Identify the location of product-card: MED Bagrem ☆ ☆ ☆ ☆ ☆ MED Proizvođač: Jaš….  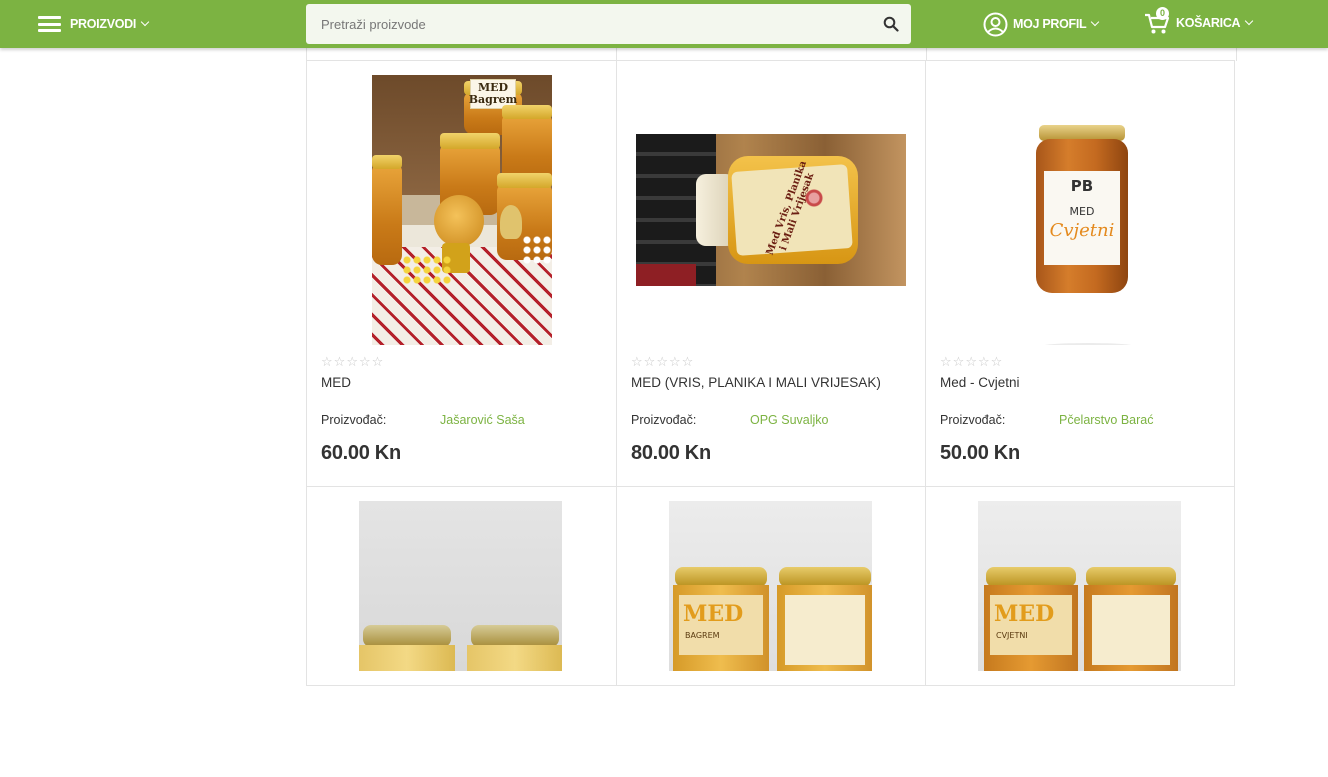
(461, 273).